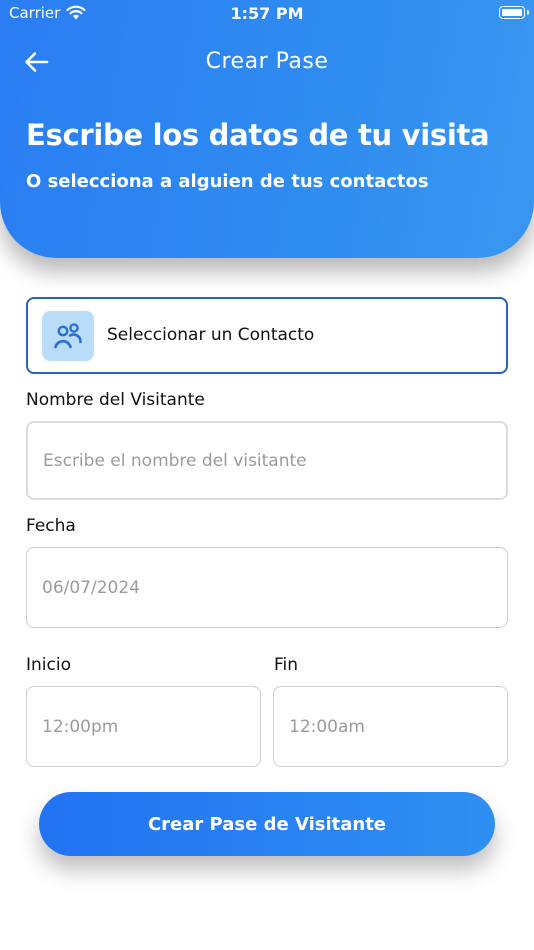 Image resolution: width=534 pixels, height=950 pixels. I want to click on date-input: 06/07/2024, so click(267, 587).